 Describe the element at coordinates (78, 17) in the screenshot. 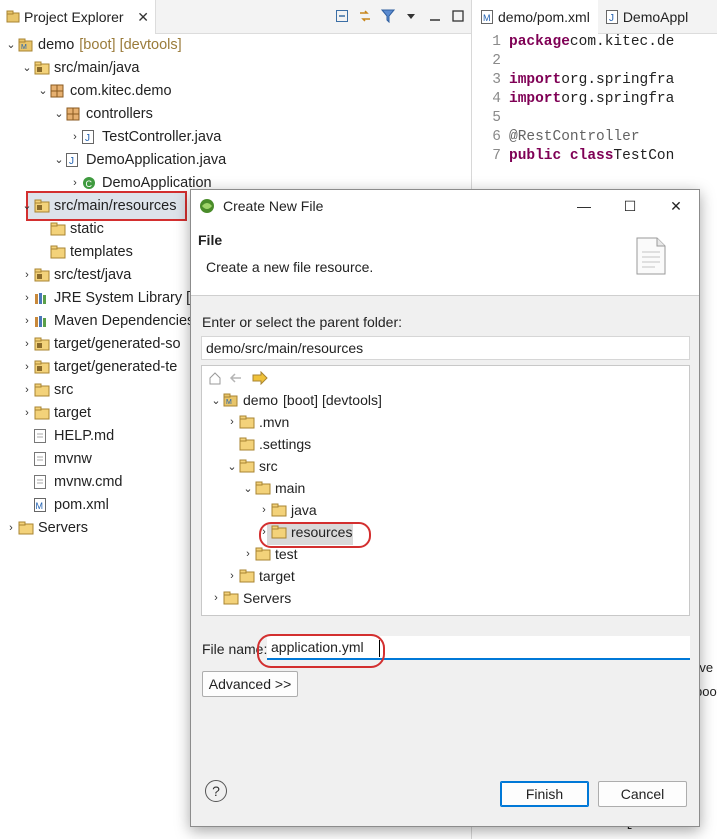

I see `tab-project-explorer: Project Explorer ✕` at that location.